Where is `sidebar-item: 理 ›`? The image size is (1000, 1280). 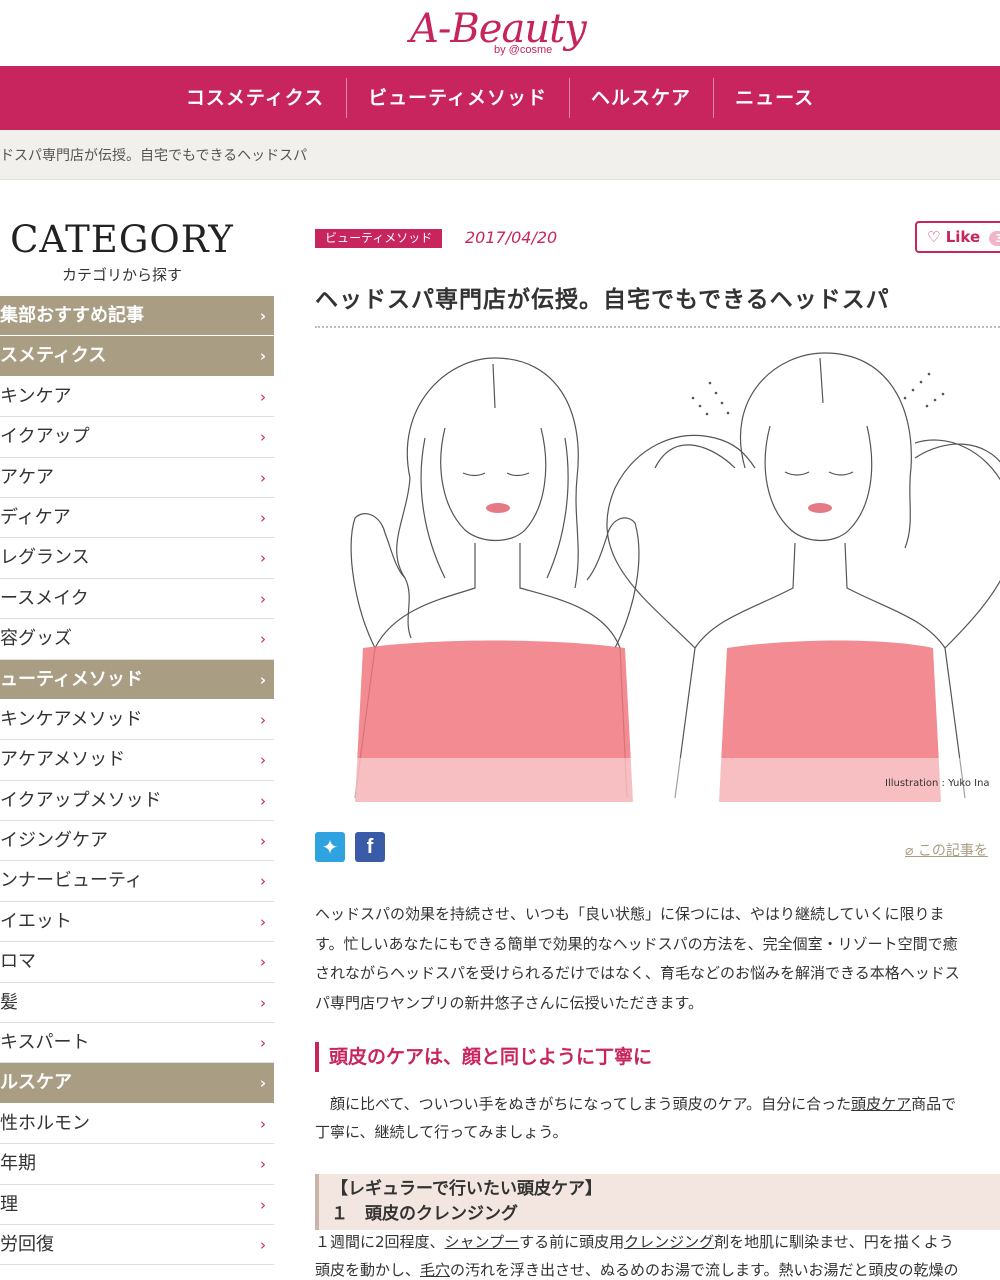 sidebar-item: 理 › is located at coordinates (137, 1205).